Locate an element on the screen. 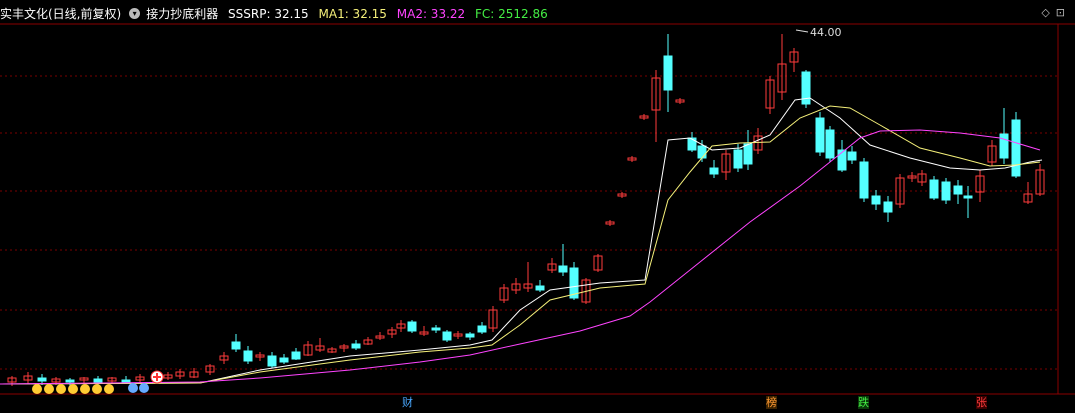  restore-icon: ⊡ is located at coordinates (1060, 12).